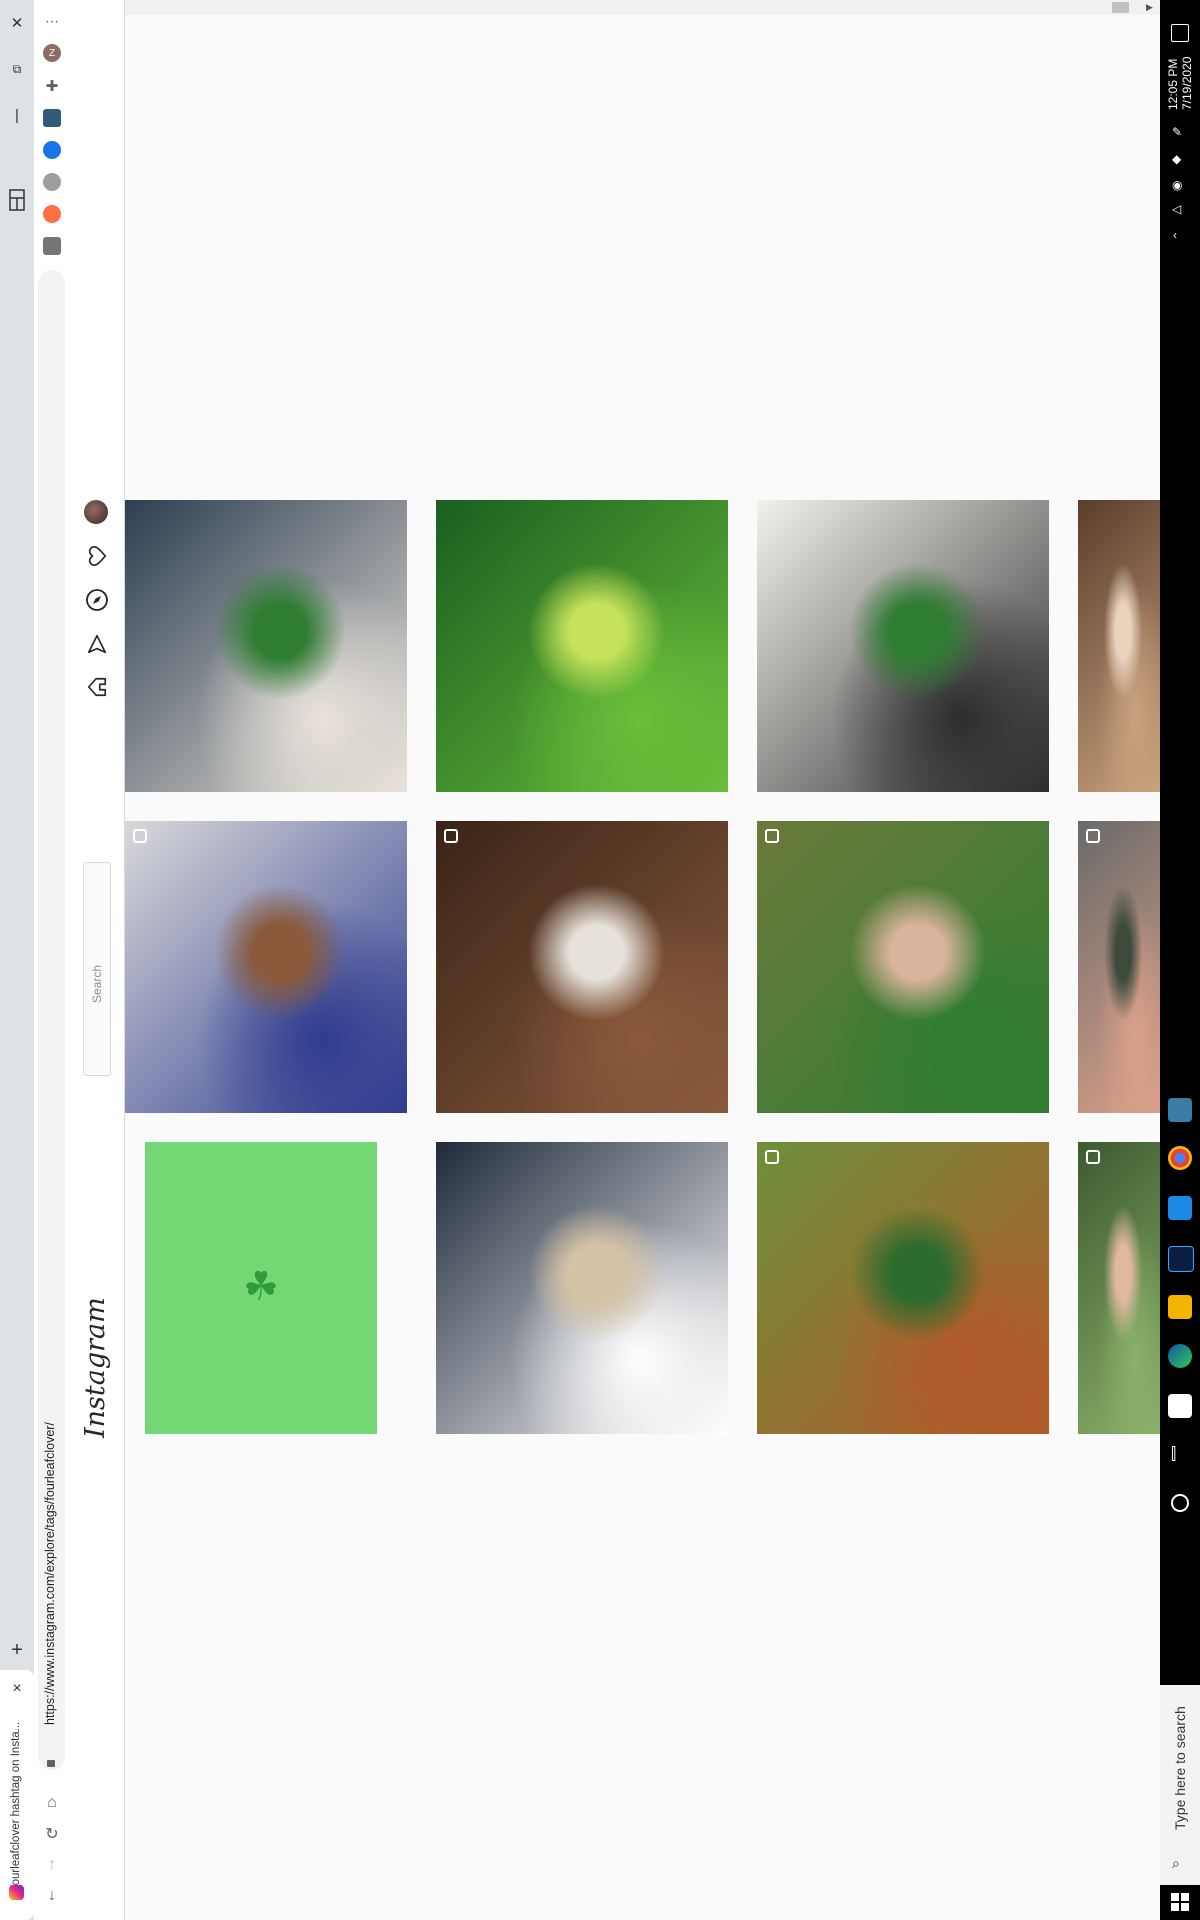 The height and width of the screenshot is (1920, 1200). Describe the element at coordinates (52, 150) in the screenshot. I see `extension-blue-icon` at that location.